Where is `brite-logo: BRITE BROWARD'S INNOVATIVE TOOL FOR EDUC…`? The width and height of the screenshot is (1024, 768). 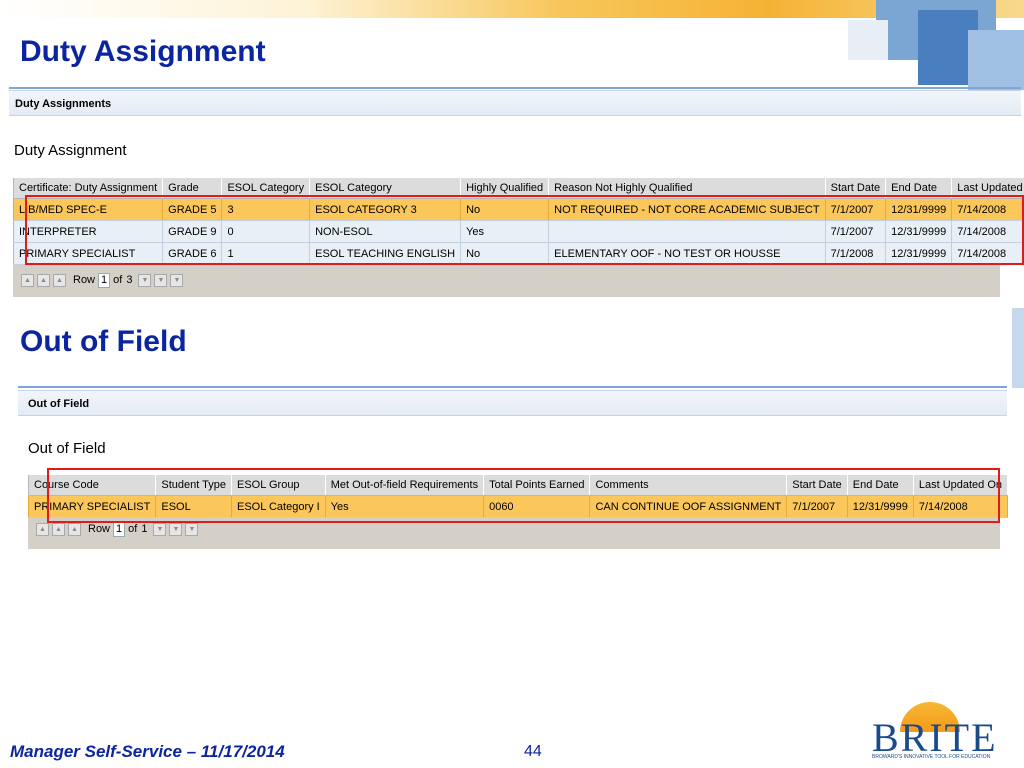
brite-logo: BRITE BROWARD'S INNOVATIVE TOOL FOR EDUC… is located at coordinates (942, 732).